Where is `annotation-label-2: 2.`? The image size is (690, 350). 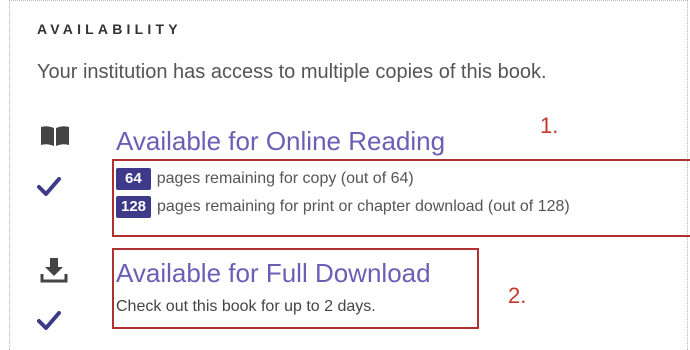
annotation-label-2: 2. is located at coordinates (517, 295).